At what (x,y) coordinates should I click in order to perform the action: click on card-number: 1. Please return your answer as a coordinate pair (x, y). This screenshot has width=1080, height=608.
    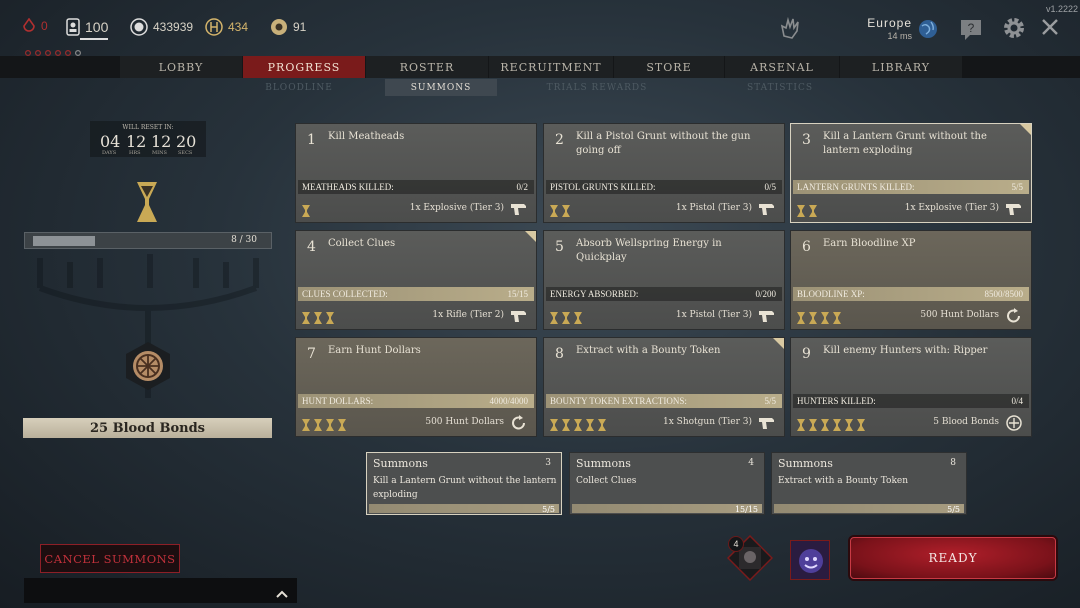
    Looking at the image, I should click on (311, 140).